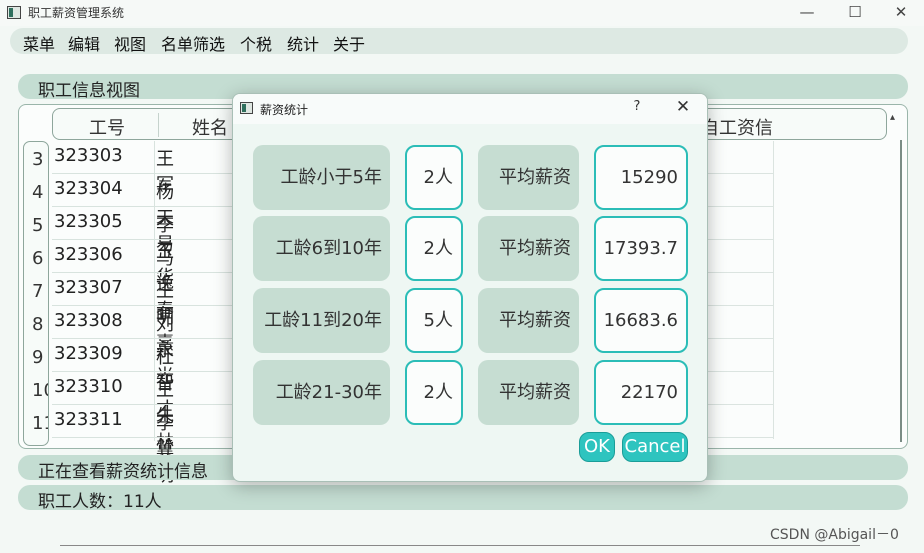 The height and width of the screenshot is (553, 924). I want to click on dialog-title: 薪资统计, so click(284, 110).